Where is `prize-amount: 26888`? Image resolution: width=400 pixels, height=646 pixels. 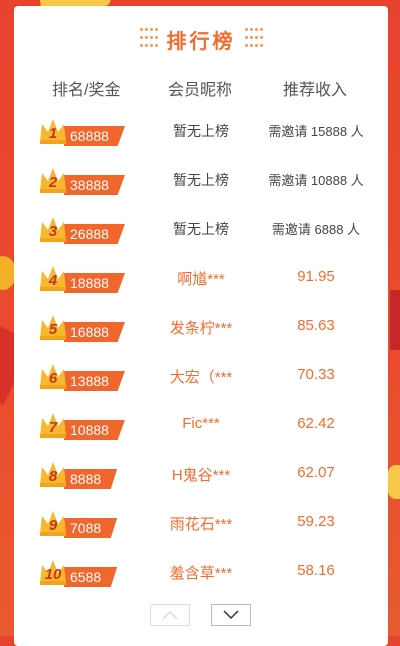
prize-amount: 26888 is located at coordinates (94, 234).